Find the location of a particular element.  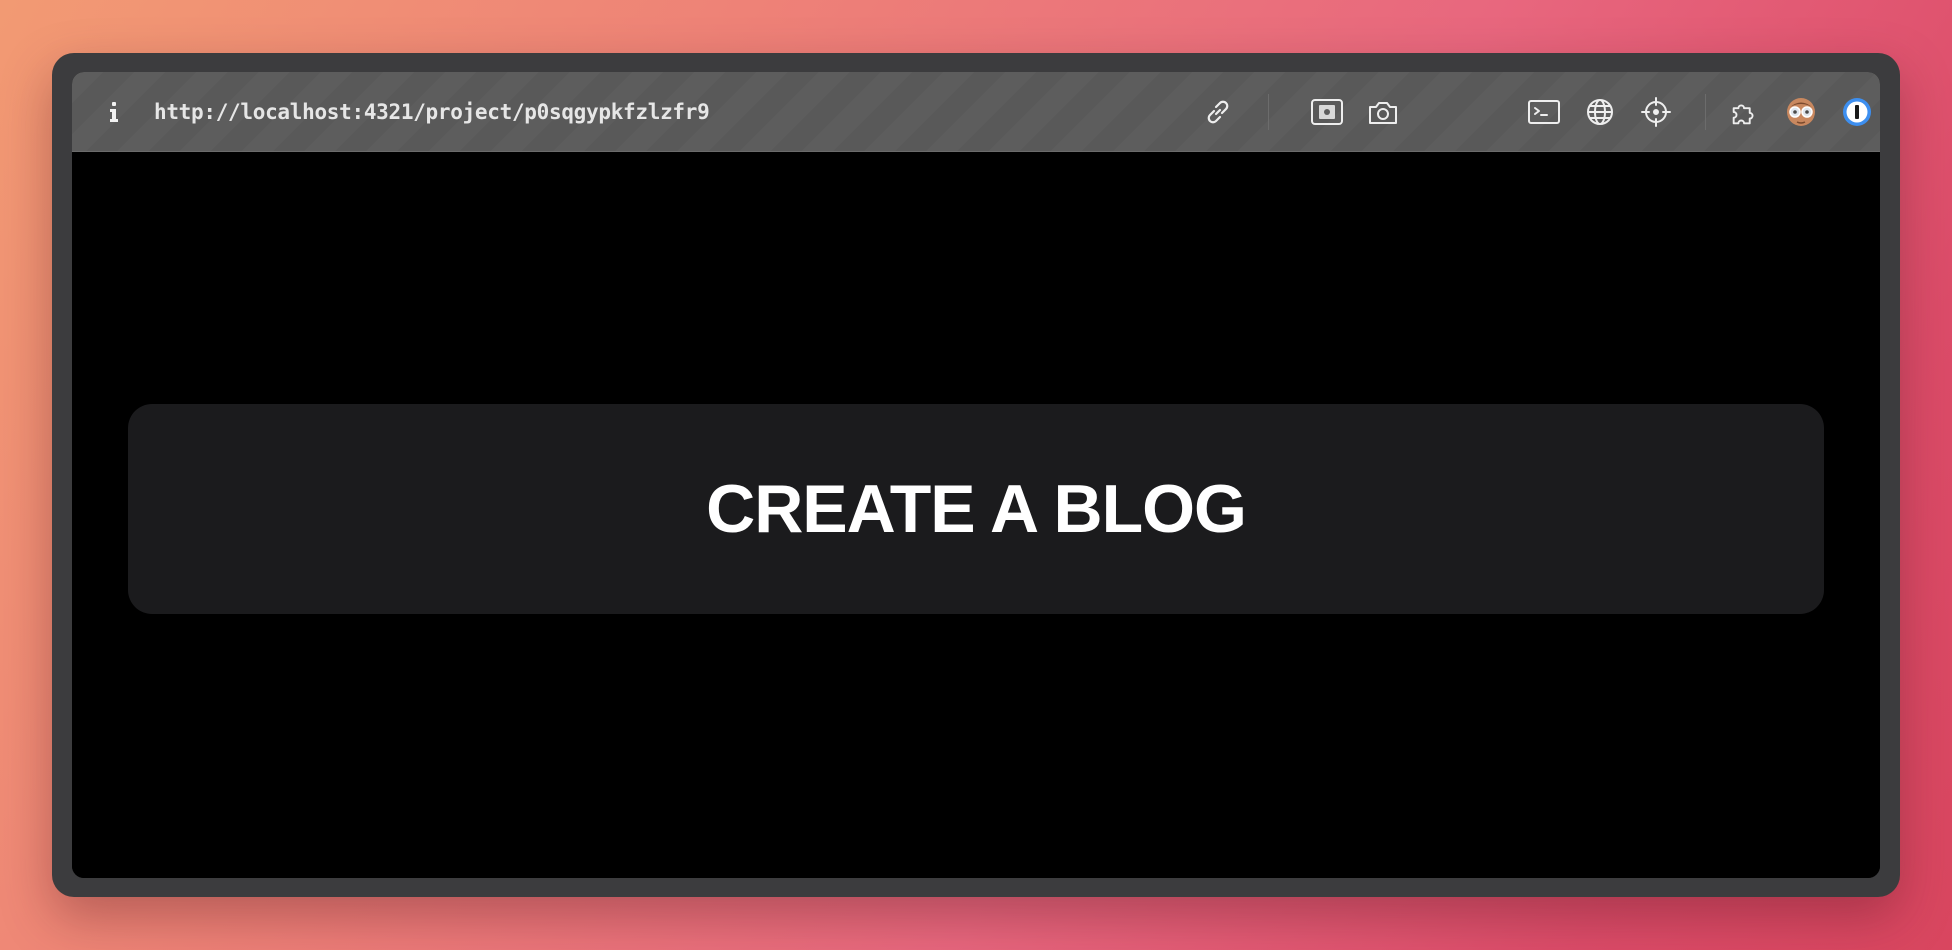

link-icon is located at coordinates (1218, 112).